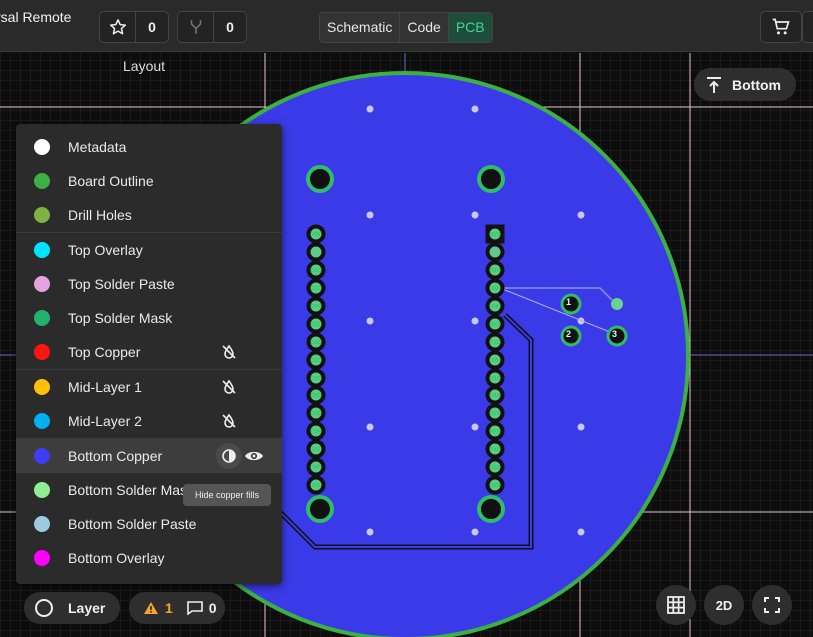 The width and height of the screenshot is (813, 637). What do you see at coordinates (152, 27) in the screenshot?
I see `star-count: 0` at bounding box center [152, 27].